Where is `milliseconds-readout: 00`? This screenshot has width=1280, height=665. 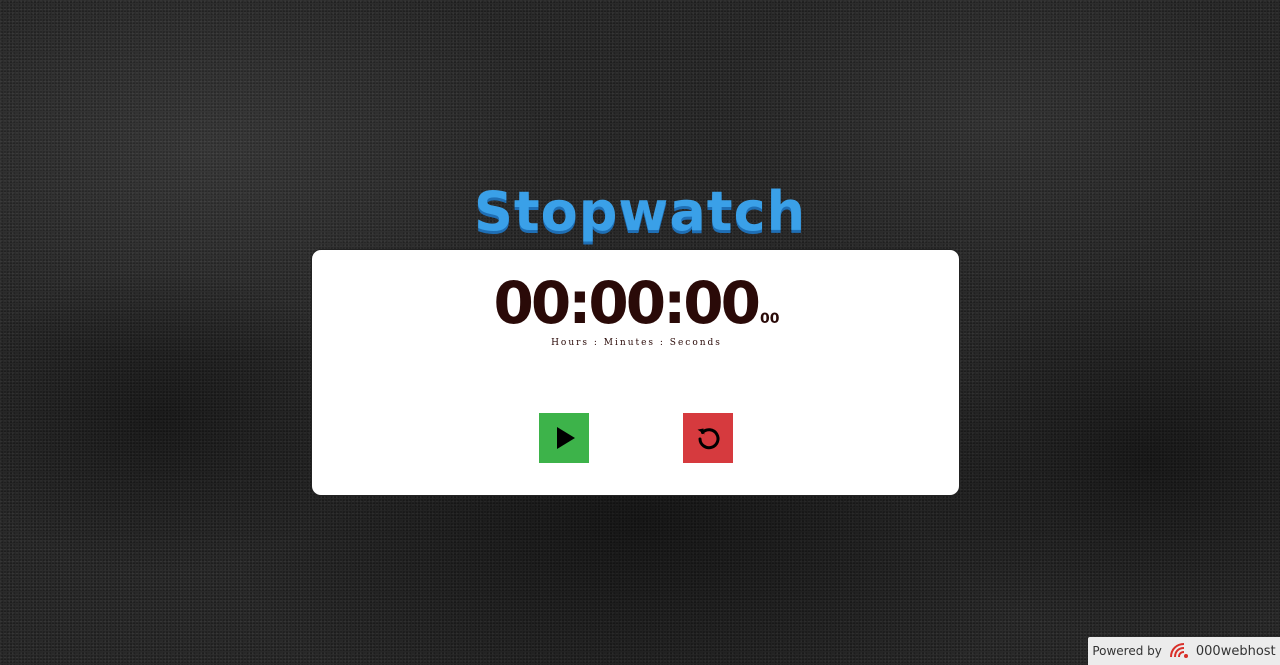
milliseconds-readout: 00 is located at coordinates (770, 319).